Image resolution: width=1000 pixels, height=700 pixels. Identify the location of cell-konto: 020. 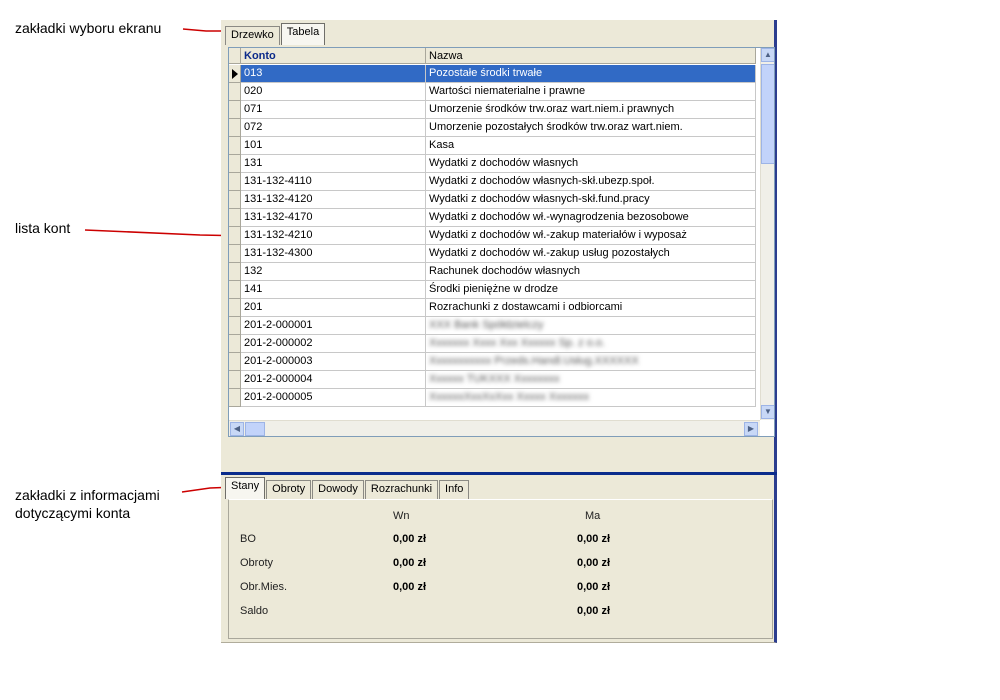
(333, 92).